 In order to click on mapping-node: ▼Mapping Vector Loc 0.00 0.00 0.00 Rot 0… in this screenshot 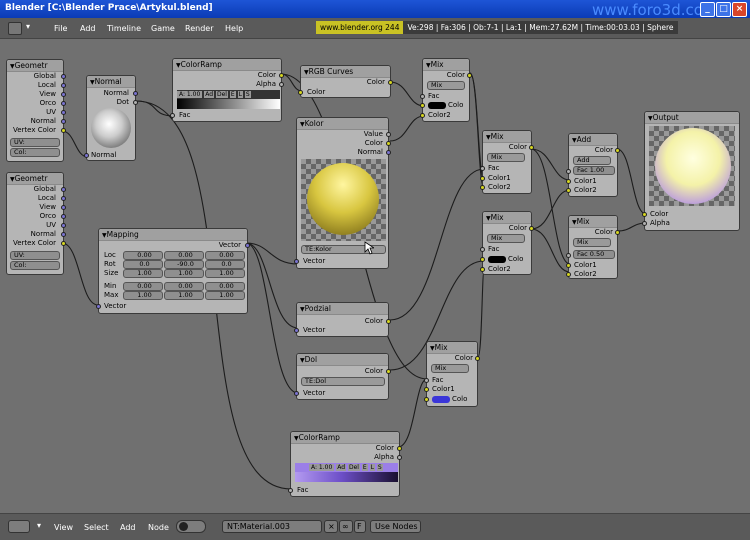, I will do `click(173, 271)`.